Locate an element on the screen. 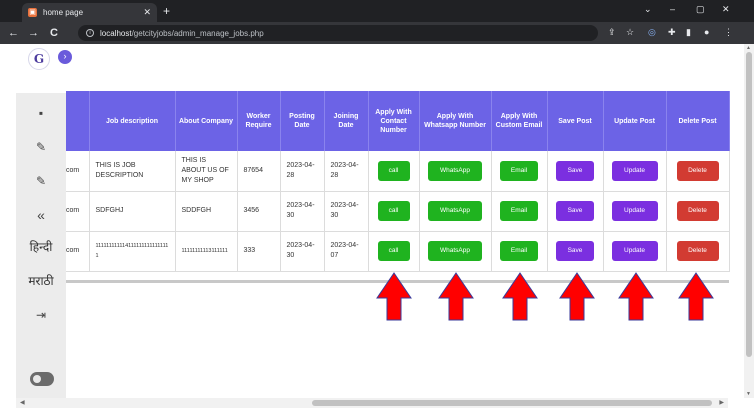 The image size is (754, 414). close-window-button: ✕ is located at coordinates (726, 9).